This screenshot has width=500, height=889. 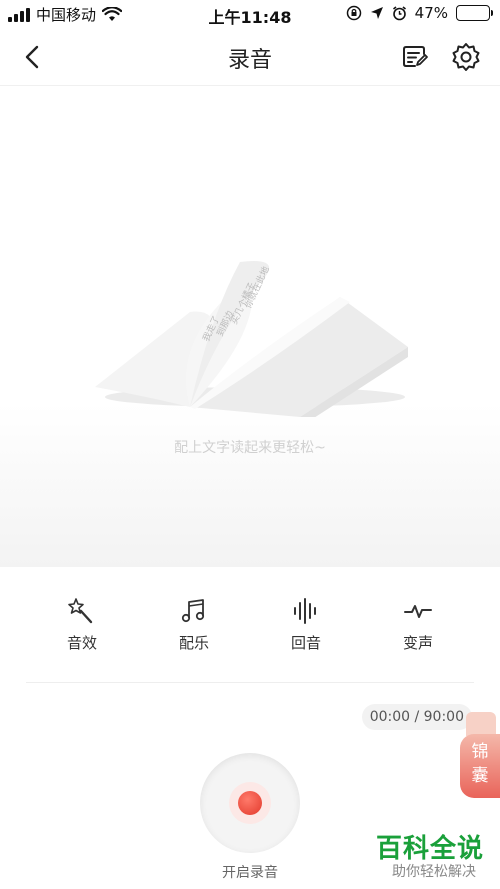 What do you see at coordinates (474, 13) in the screenshot?
I see `battery-icon` at bounding box center [474, 13].